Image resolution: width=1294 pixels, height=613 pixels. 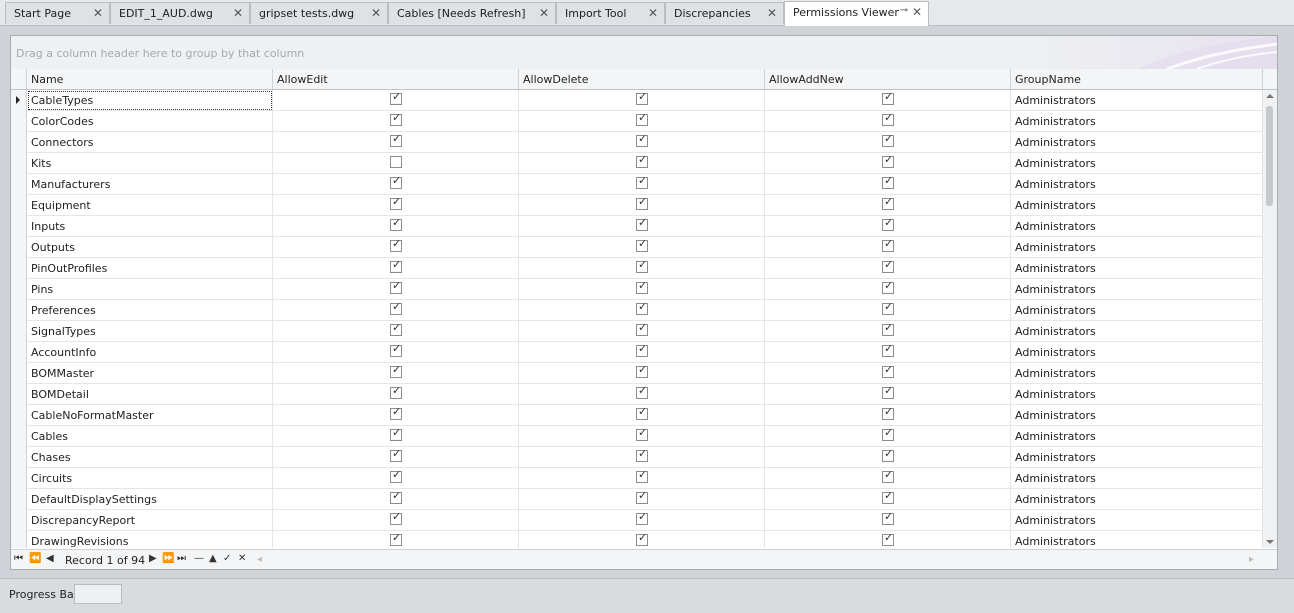 What do you see at coordinates (227, 558) in the screenshot?
I see `end-edit-icon: ✓` at bounding box center [227, 558].